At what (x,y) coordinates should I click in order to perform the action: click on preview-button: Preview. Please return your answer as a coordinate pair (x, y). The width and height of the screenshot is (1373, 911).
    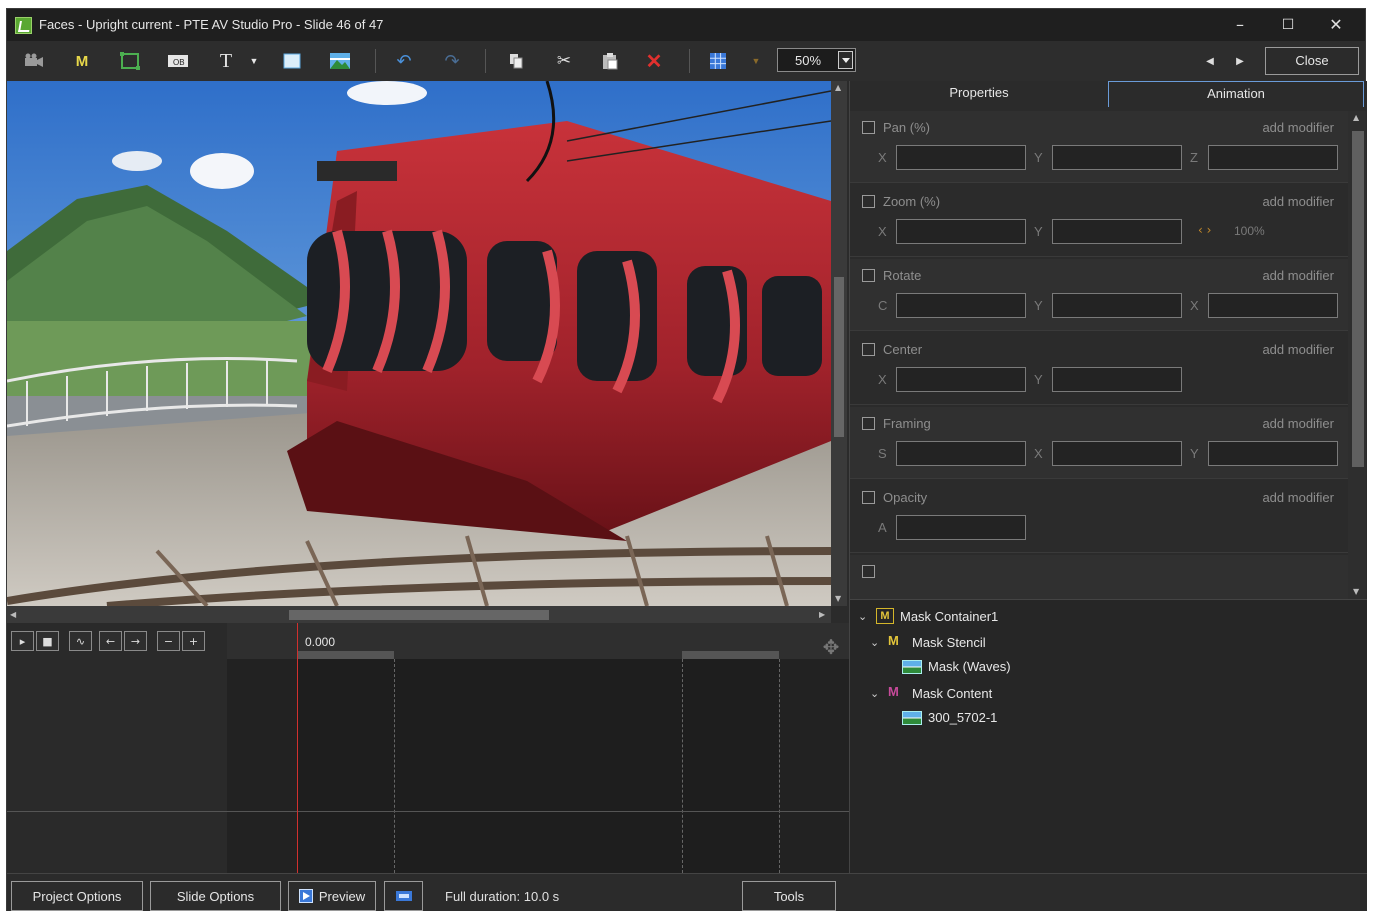
    Looking at the image, I should click on (332, 896).